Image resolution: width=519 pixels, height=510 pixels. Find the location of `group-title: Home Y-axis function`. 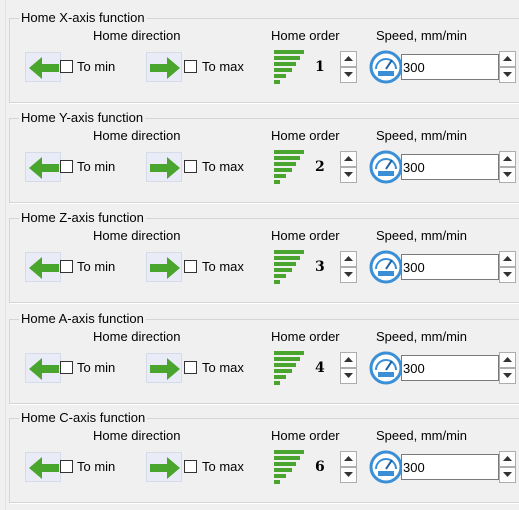

group-title: Home Y-axis function is located at coordinates (82, 118).